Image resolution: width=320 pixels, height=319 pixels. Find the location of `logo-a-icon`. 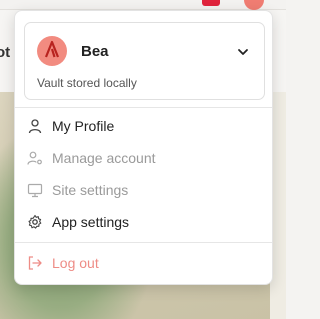

logo-a-icon is located at coordinates (52, 51).